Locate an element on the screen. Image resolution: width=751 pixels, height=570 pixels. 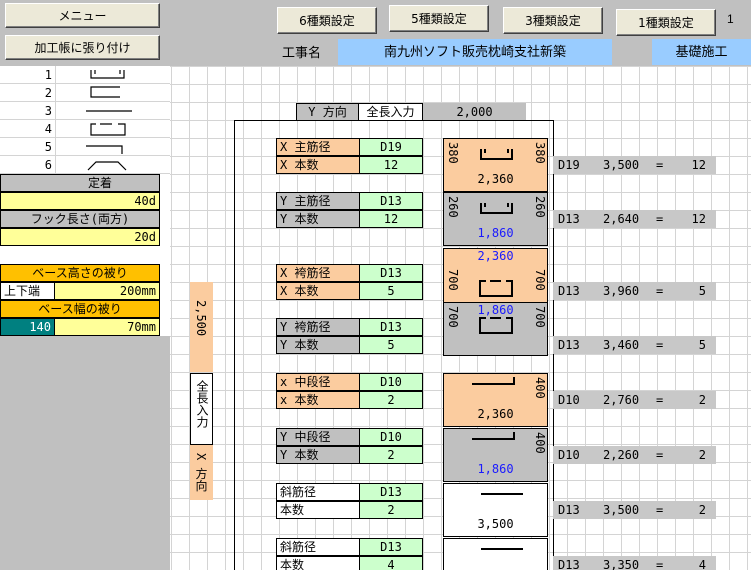
base-width-cover-title: ベース幅の被り is located at coordinates (80, 309).